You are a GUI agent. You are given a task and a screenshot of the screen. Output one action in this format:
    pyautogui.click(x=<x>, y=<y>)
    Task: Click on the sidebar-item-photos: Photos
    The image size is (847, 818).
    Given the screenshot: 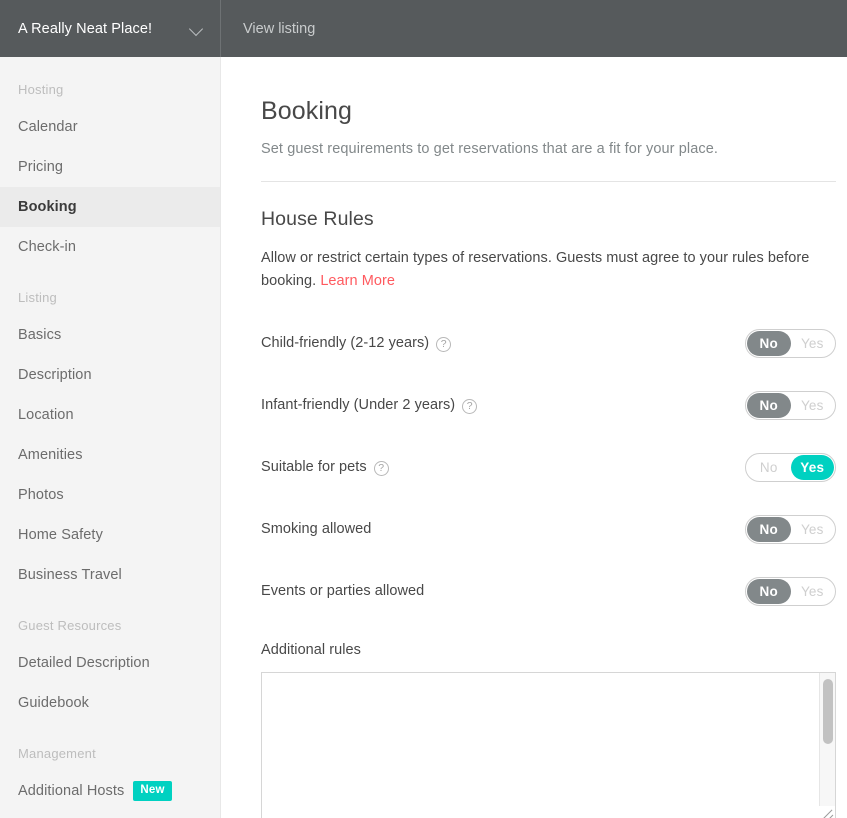 What is the action you would take?
    pyautogui.click(x=110, y=495)
    